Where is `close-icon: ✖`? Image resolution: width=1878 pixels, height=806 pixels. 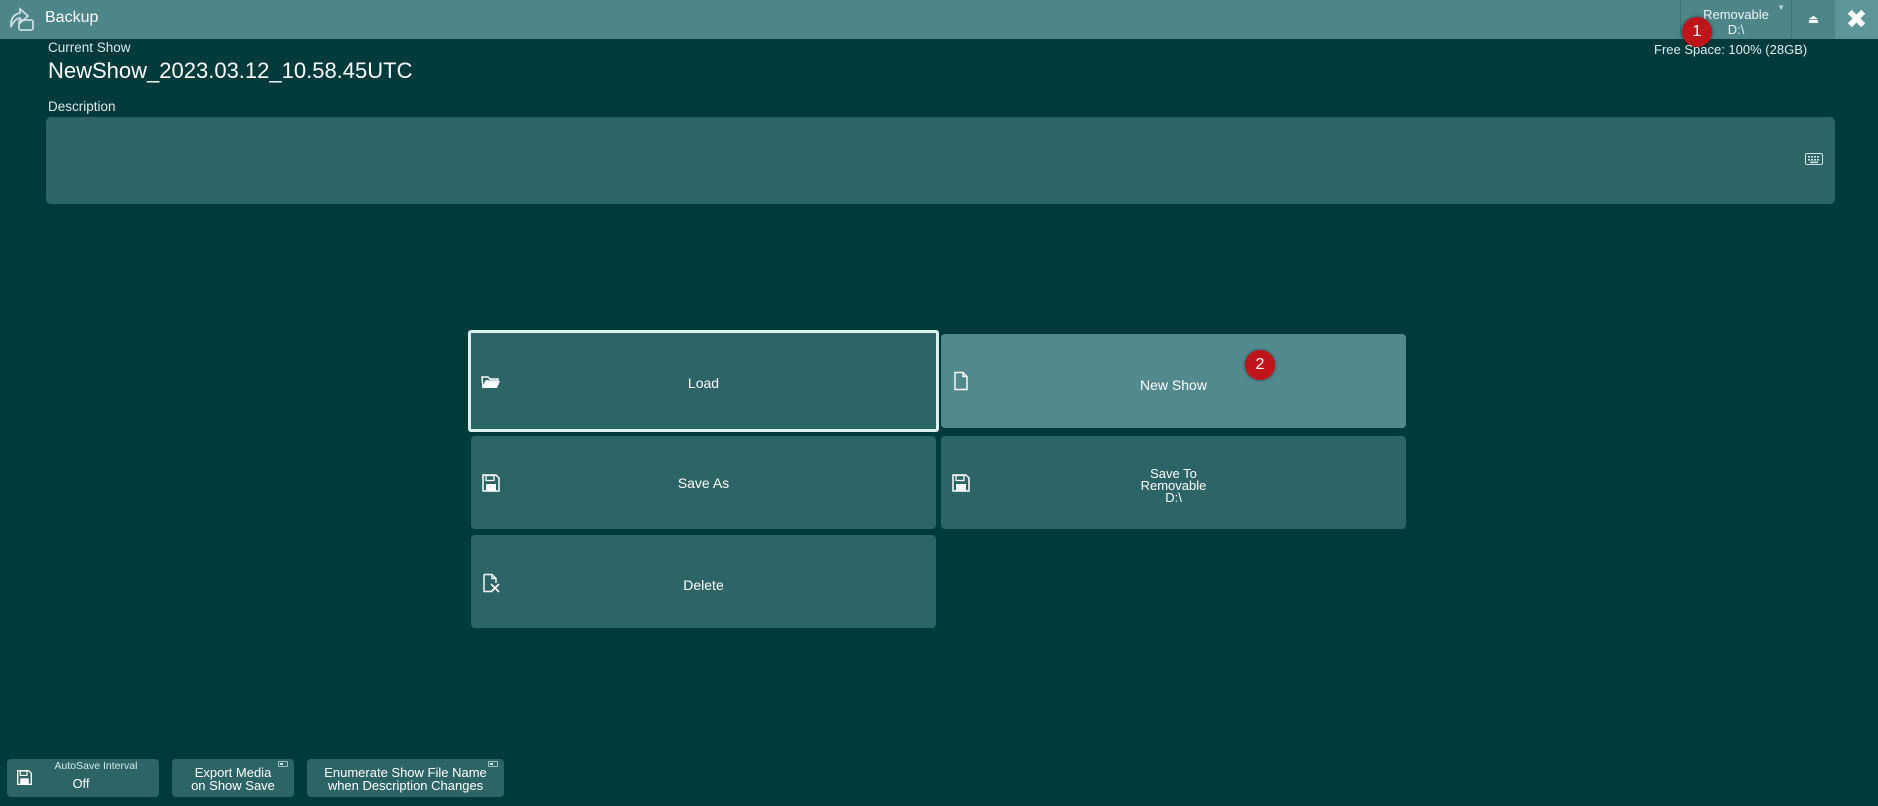 close-icon: ✖ is located at coordinates (1856, 19).